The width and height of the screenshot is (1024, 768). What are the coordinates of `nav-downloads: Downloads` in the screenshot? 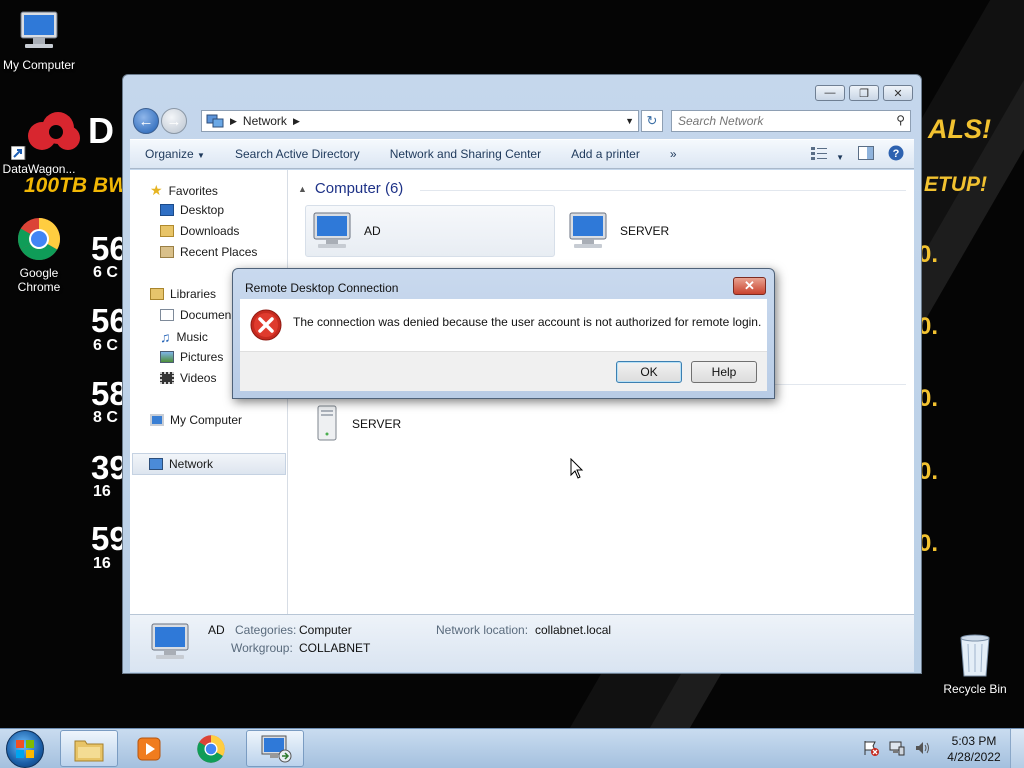 It's located at (199, 231).